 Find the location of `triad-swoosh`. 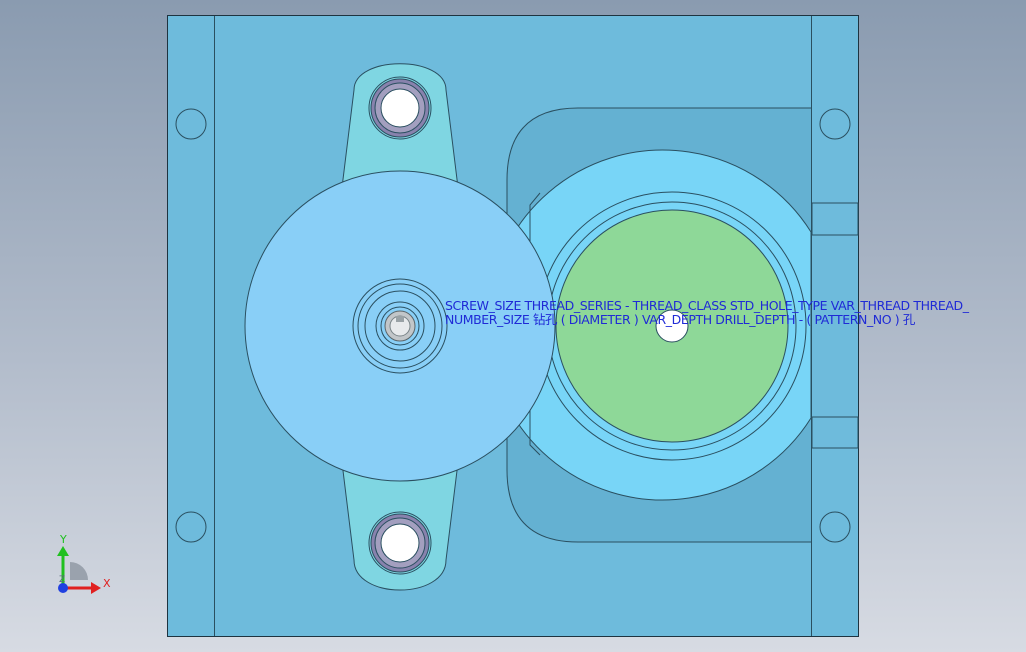

triad-swoosh is located at coordinates (79, 571).